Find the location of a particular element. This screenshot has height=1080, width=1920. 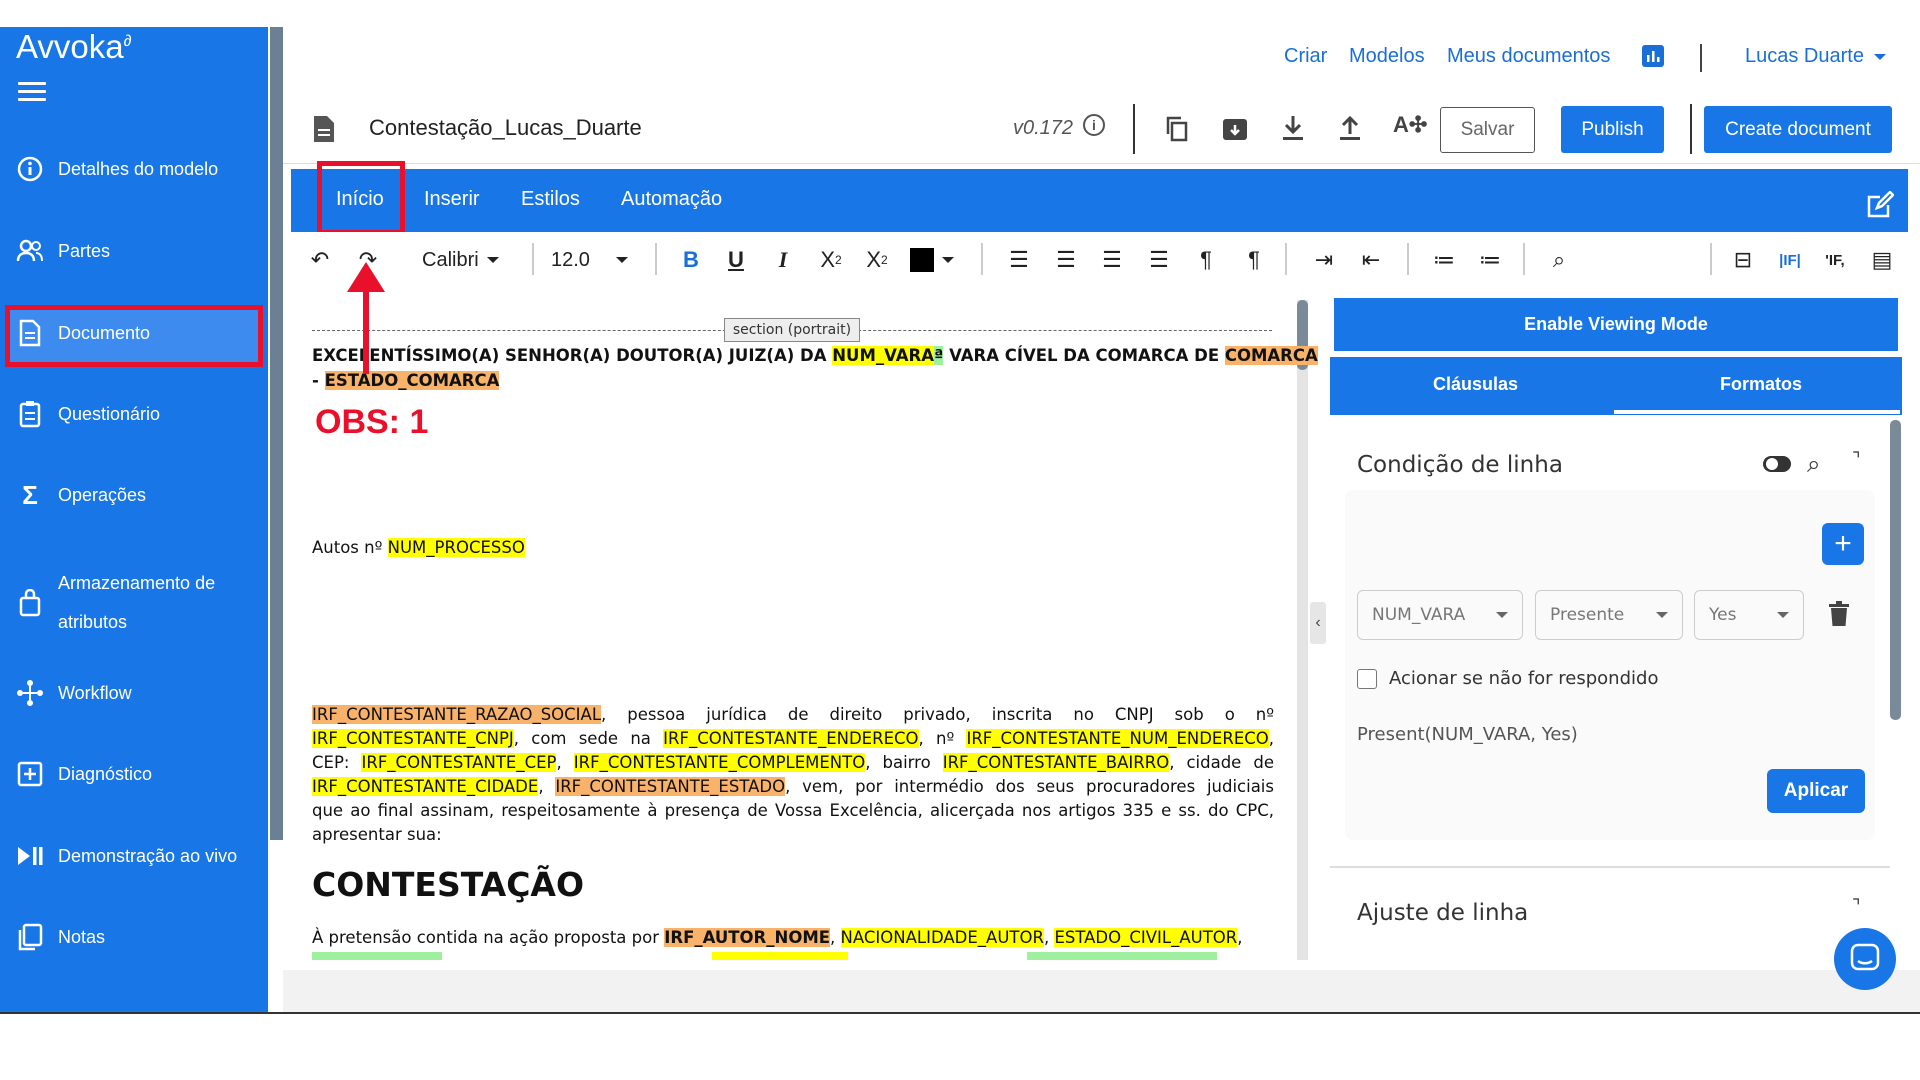

sidebar-item-questionario: Questionário is located at coordinates (88, 414).